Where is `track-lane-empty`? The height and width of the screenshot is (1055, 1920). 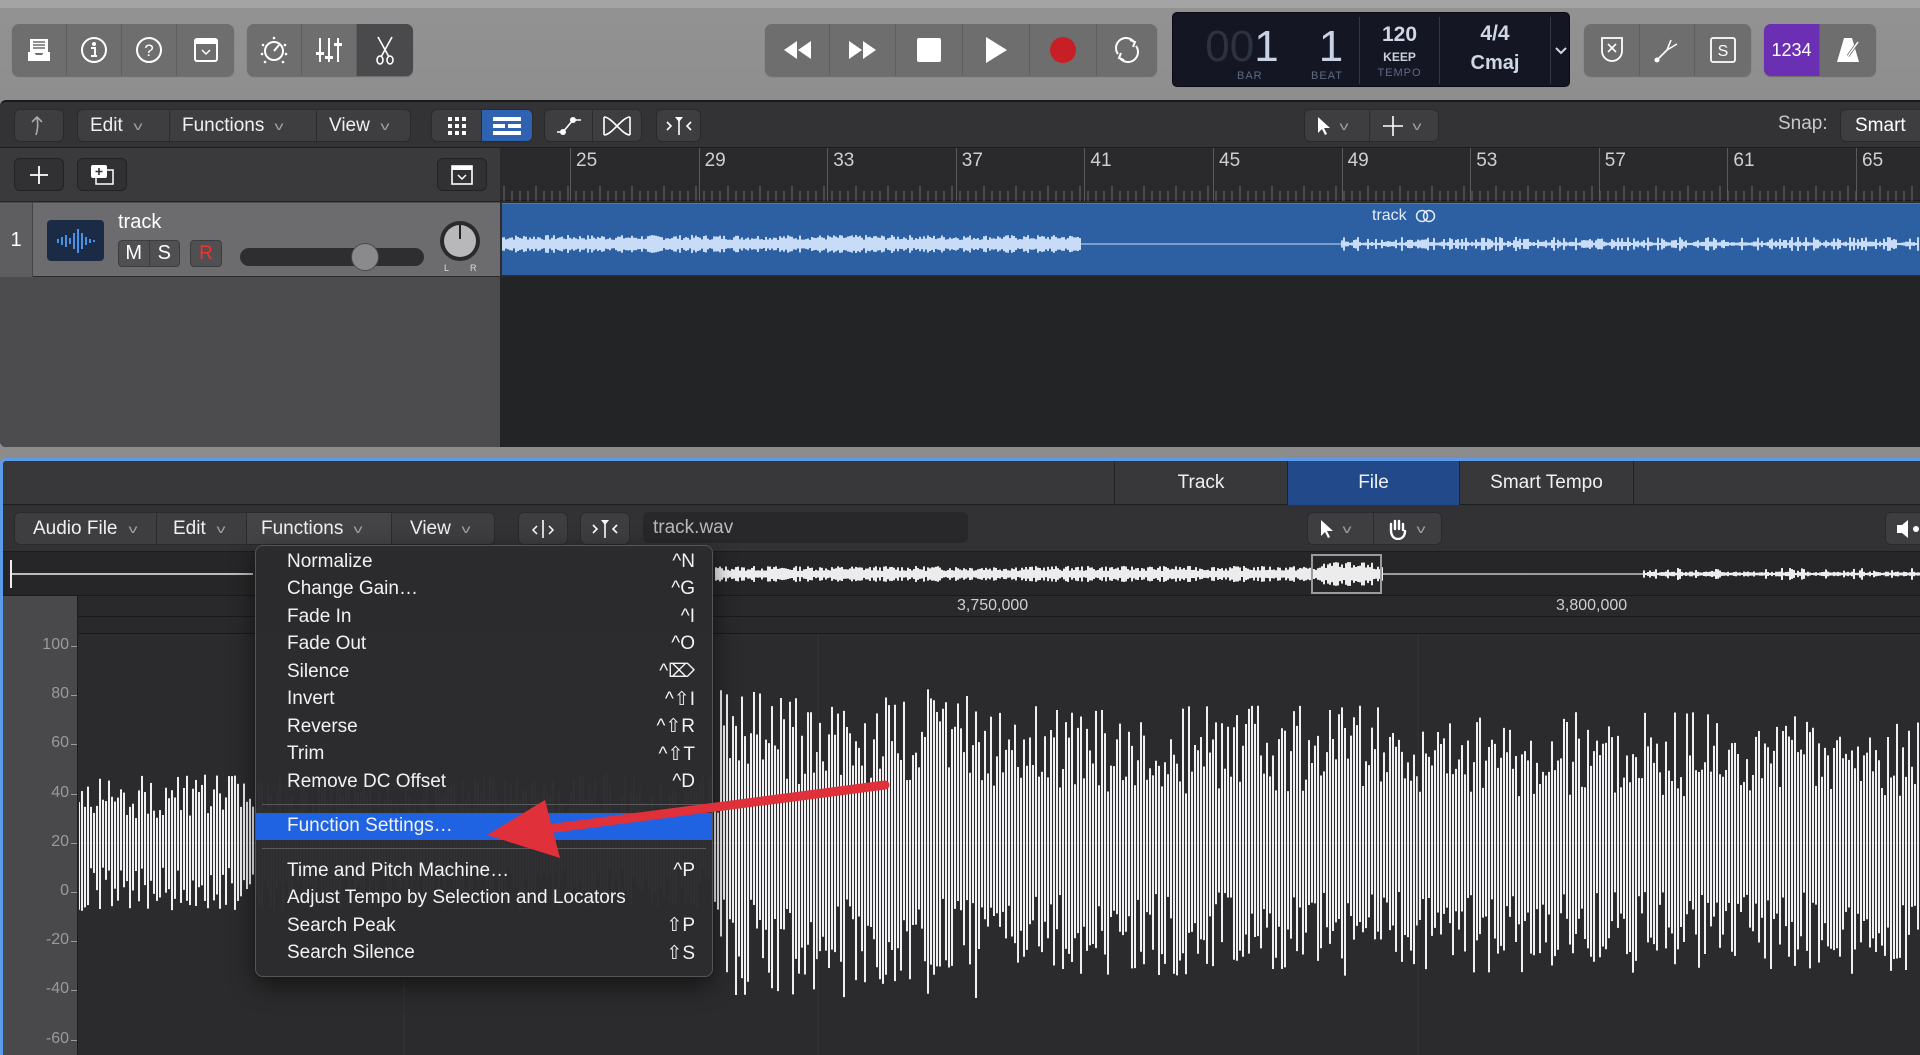
track-lane-empty is located at coordinates (1210, 362).